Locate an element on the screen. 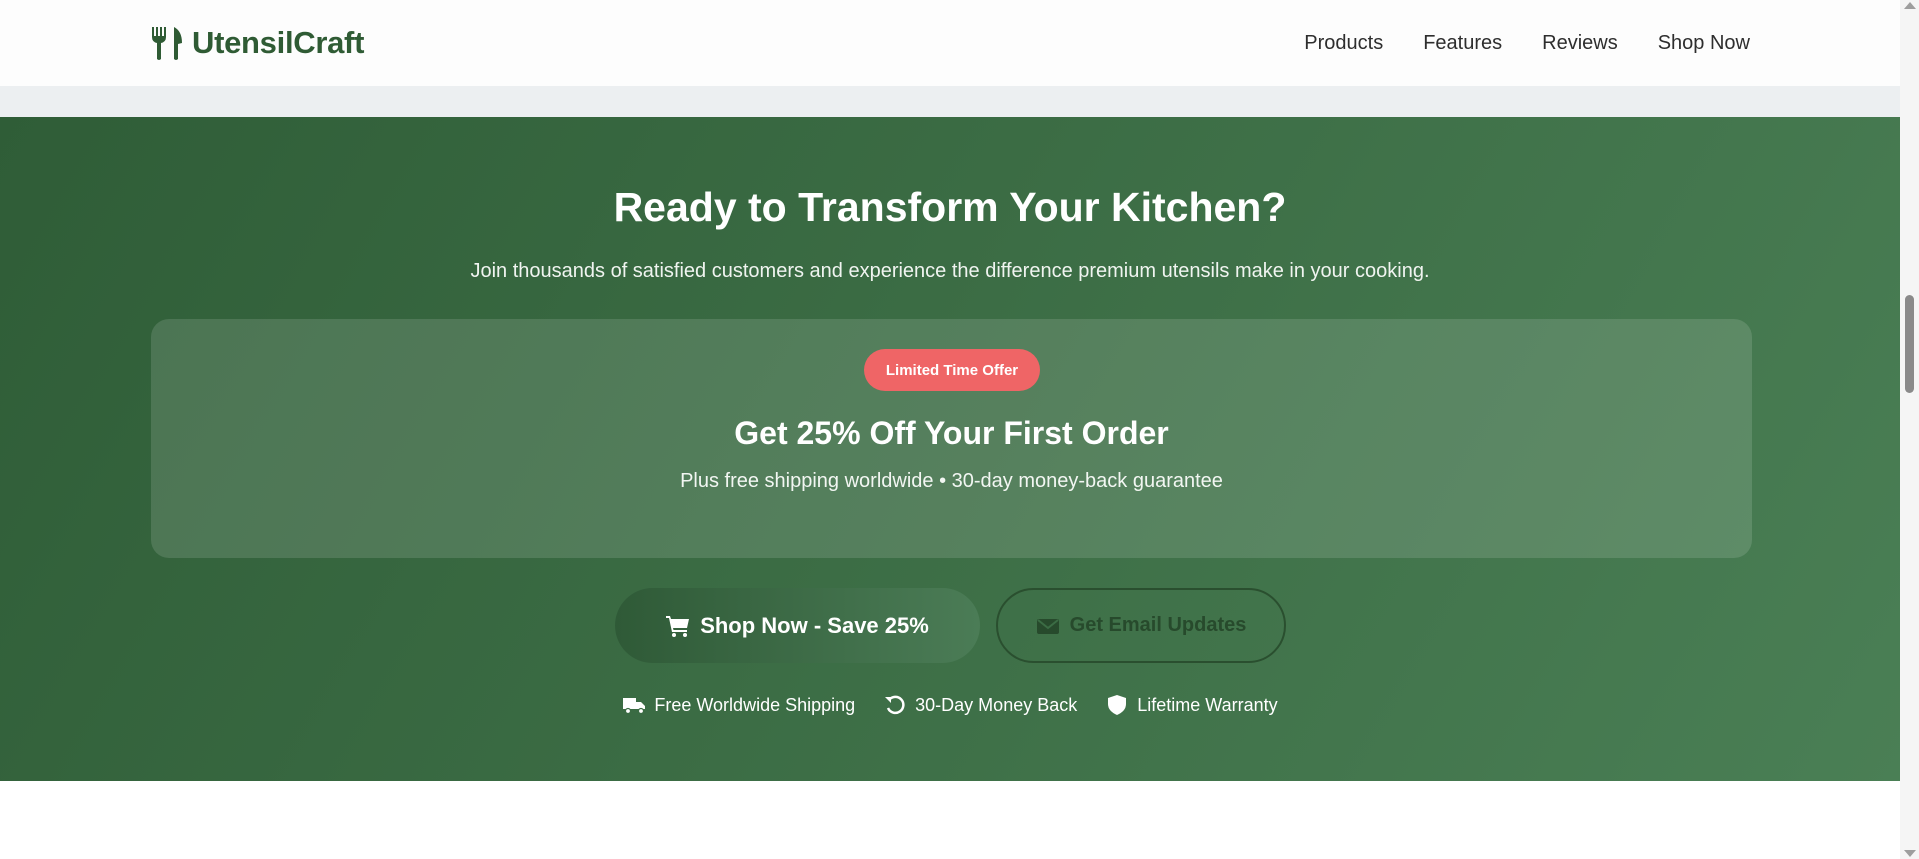 Image resolution: width=1919 pixels, height=859 pixels. shop-now-button-label: Shop Now - Save 25% is located at coordinates (814, 625).